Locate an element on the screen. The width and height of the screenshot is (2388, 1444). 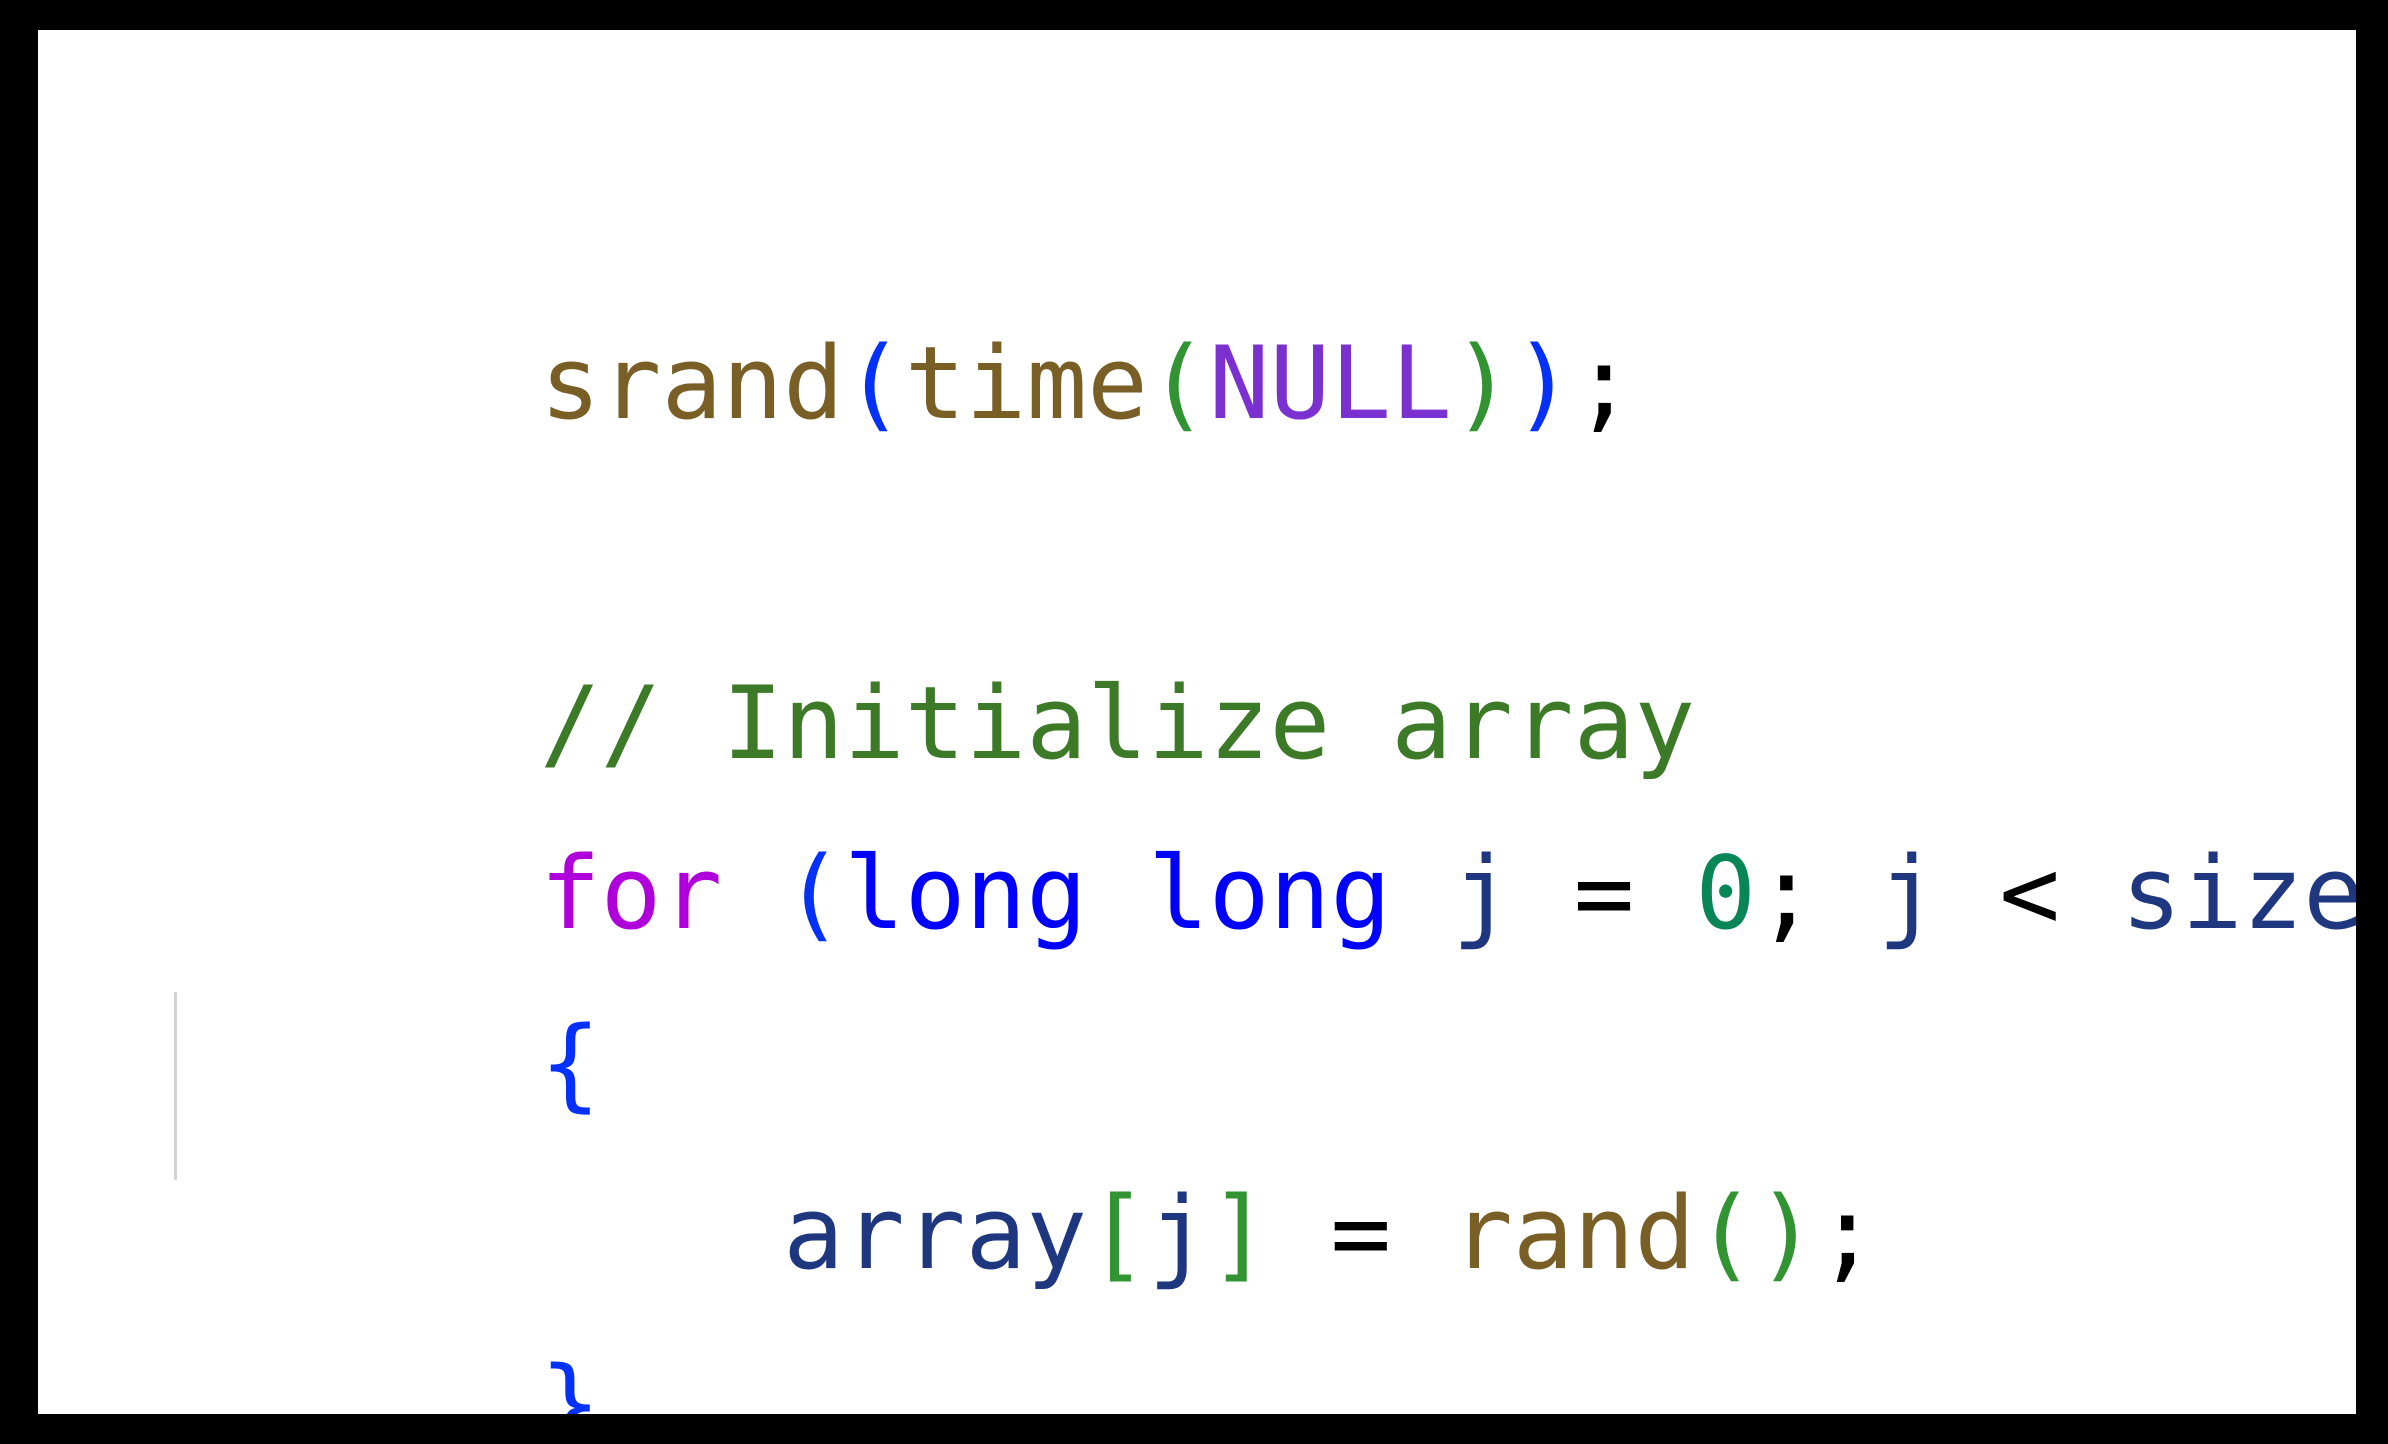
token-function: rand is located at coordinates (1573, 1233).